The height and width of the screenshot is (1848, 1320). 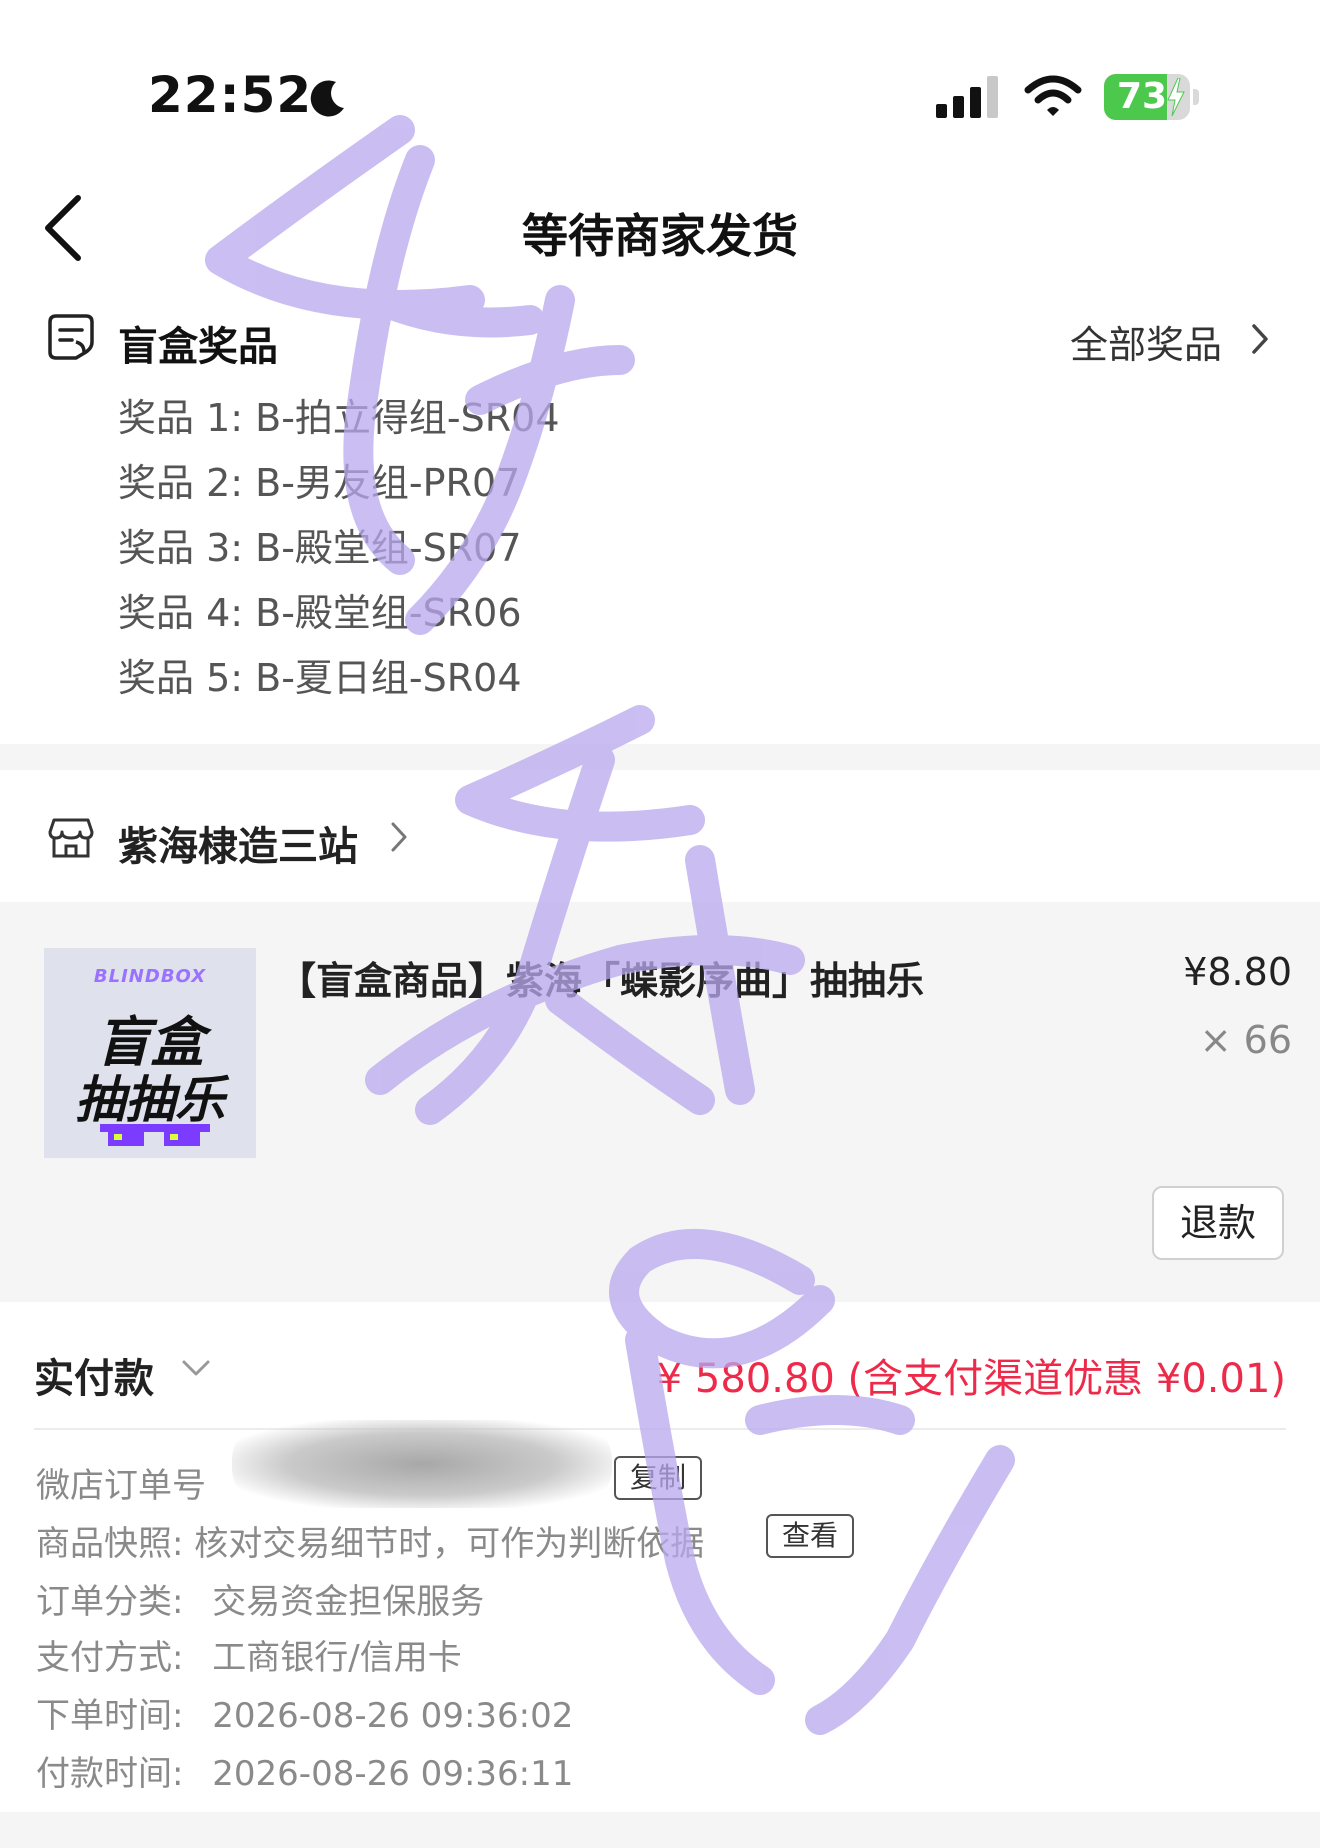 I want to click on payment-time-row: 付款时间: 2026-08-26 09:36:11, so click(x=304, y=1770).